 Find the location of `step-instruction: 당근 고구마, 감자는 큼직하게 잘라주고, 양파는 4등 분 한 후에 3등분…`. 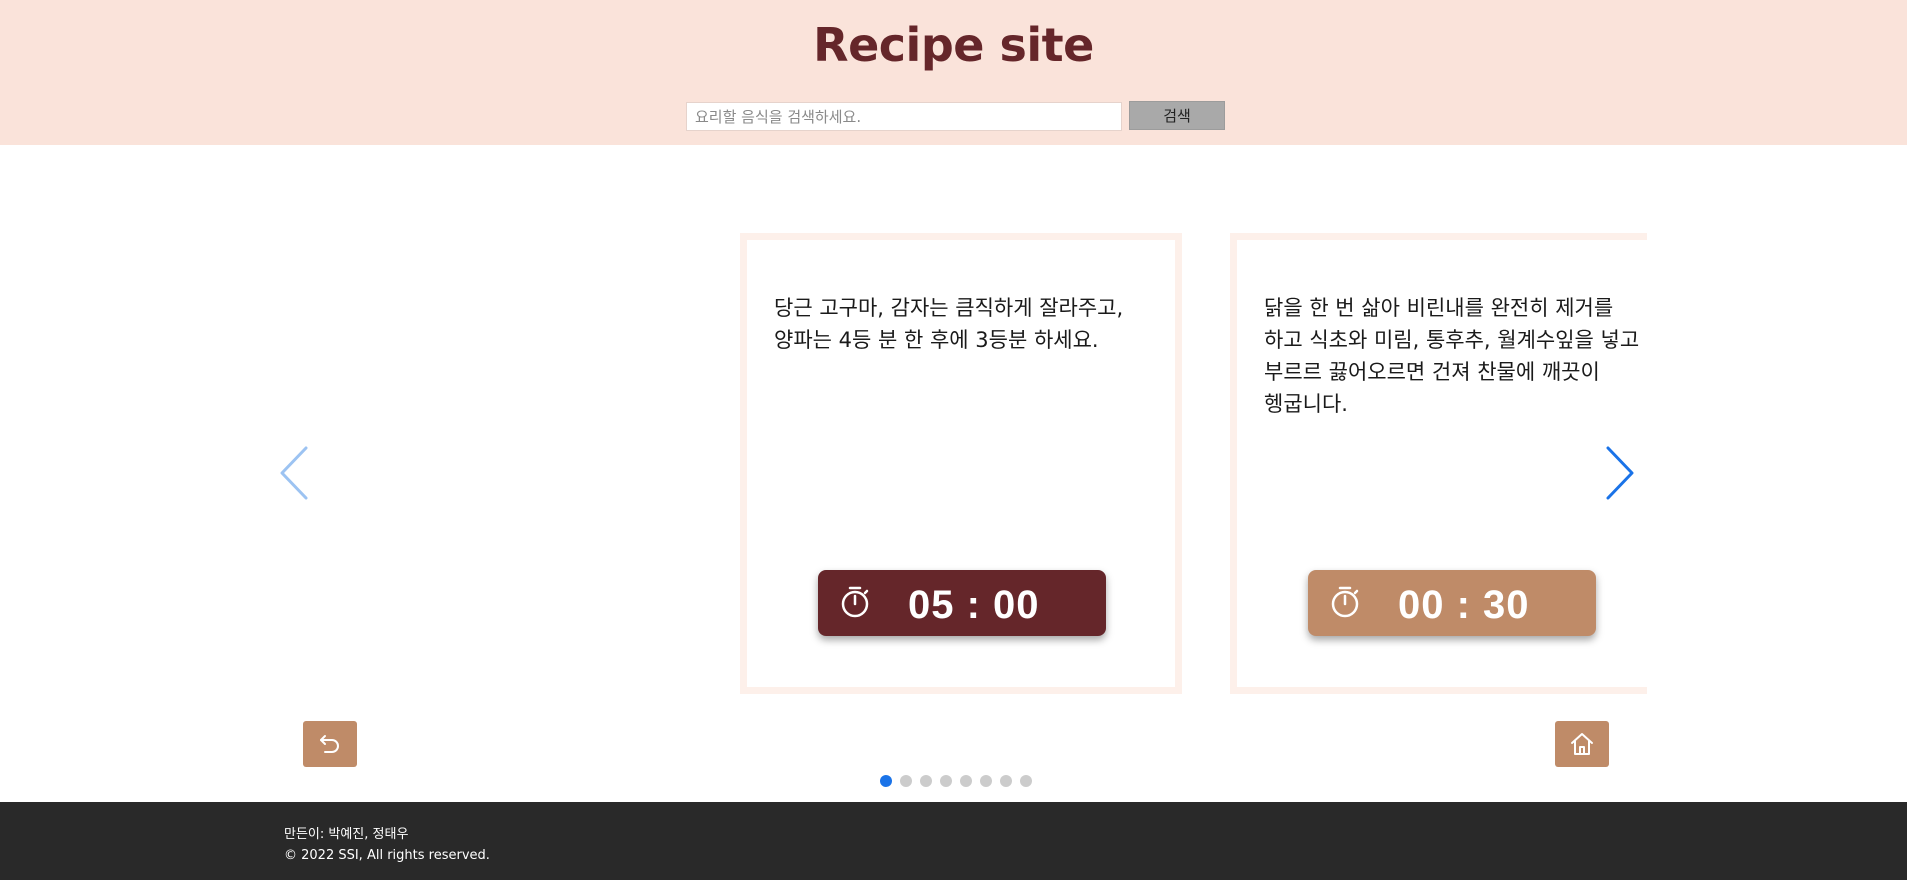

step-instruction: 당근 고구마, 감자는 큼직하게 잘라주고, 양파는 4등 분 한 후에 3등분… is located at coordinates (949, 324).